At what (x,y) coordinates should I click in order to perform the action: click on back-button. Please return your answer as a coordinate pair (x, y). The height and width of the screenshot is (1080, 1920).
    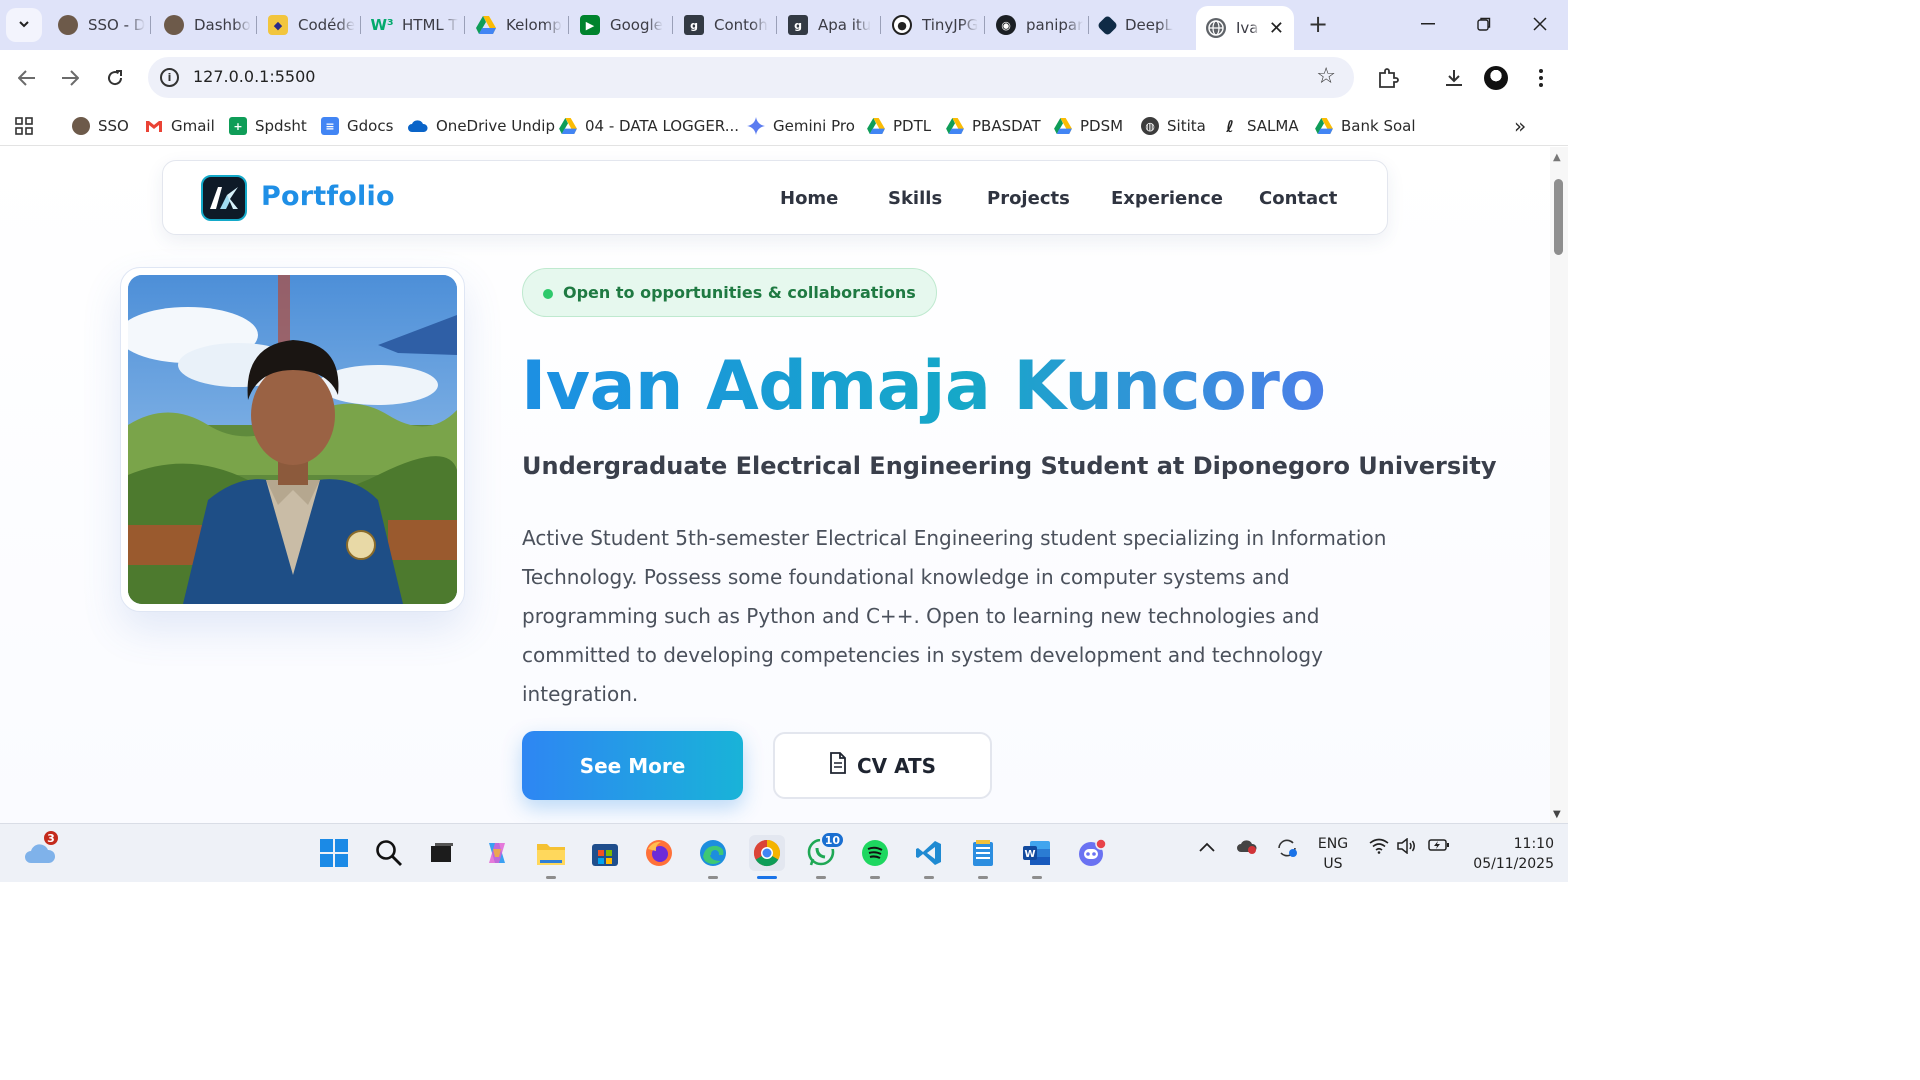
    Looking at the image, I should click on (27, 78).